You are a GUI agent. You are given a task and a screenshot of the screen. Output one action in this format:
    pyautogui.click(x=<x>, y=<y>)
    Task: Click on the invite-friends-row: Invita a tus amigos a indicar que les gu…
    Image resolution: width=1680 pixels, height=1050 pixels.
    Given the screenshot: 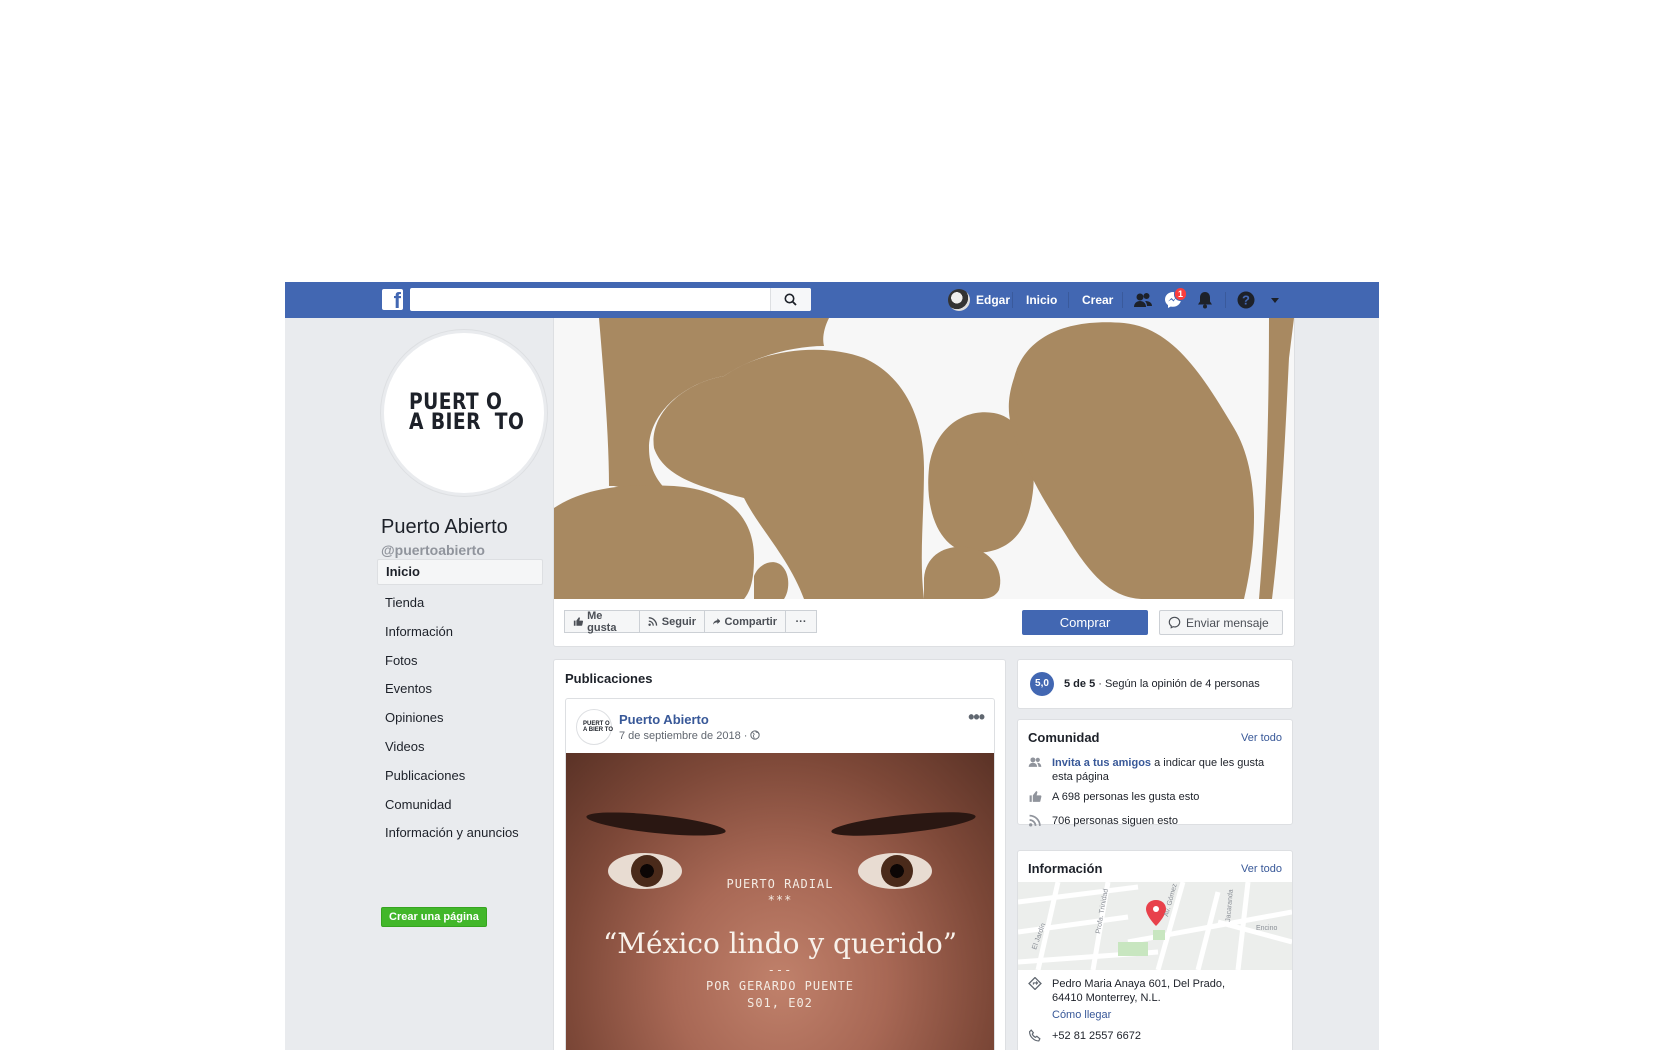 What is the action you would take?
    pyautogui.click(x=1155, y=770)
    